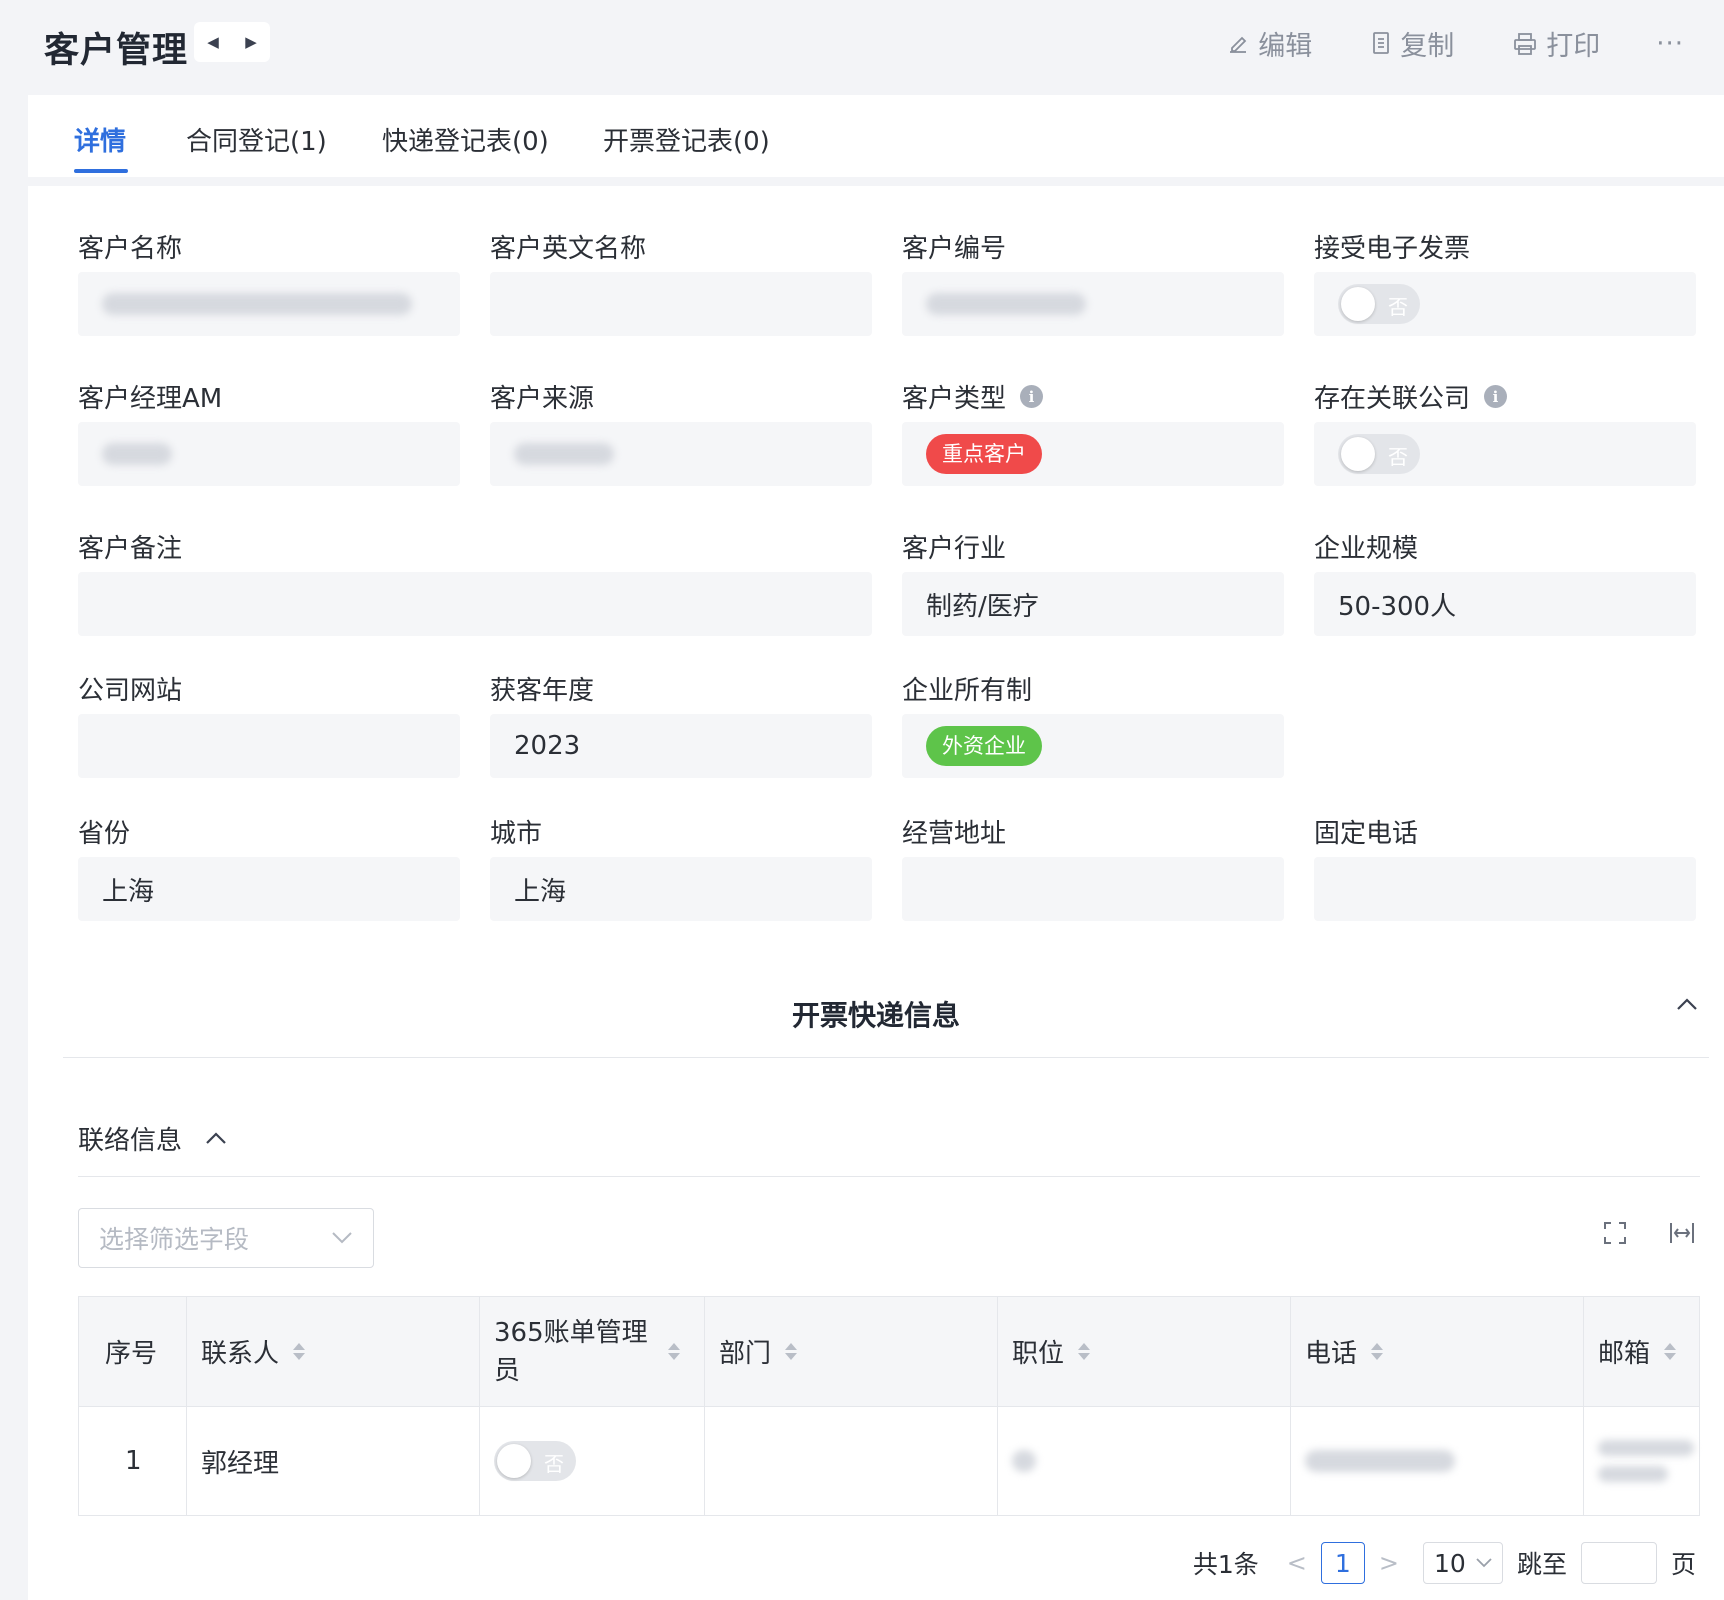 Image resolution: width=1724 pixels, height=1600 pixels. Describe the element at coordinates (1379, 304) in the screenshot. I see `accept-e-invoice-toggle: 否` at that location.